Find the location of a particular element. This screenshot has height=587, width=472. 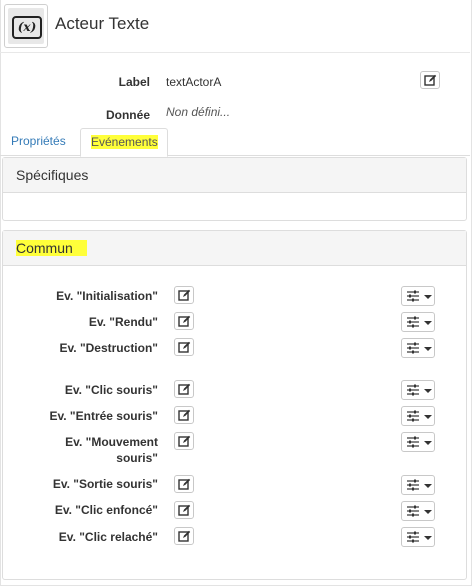

event-label: Ev. "Destruction" is located at coordinates (108, 348).